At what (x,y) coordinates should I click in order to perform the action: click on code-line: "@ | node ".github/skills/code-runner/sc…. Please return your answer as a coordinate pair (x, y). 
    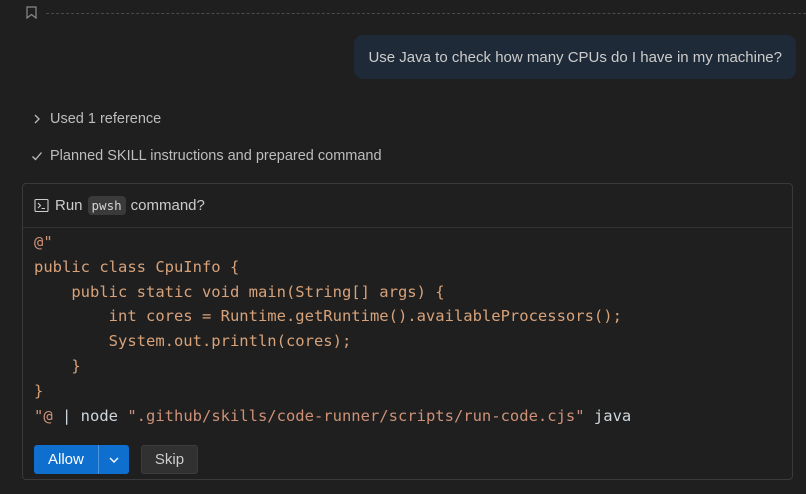
    Looking at the image, I should click on (333, 415).